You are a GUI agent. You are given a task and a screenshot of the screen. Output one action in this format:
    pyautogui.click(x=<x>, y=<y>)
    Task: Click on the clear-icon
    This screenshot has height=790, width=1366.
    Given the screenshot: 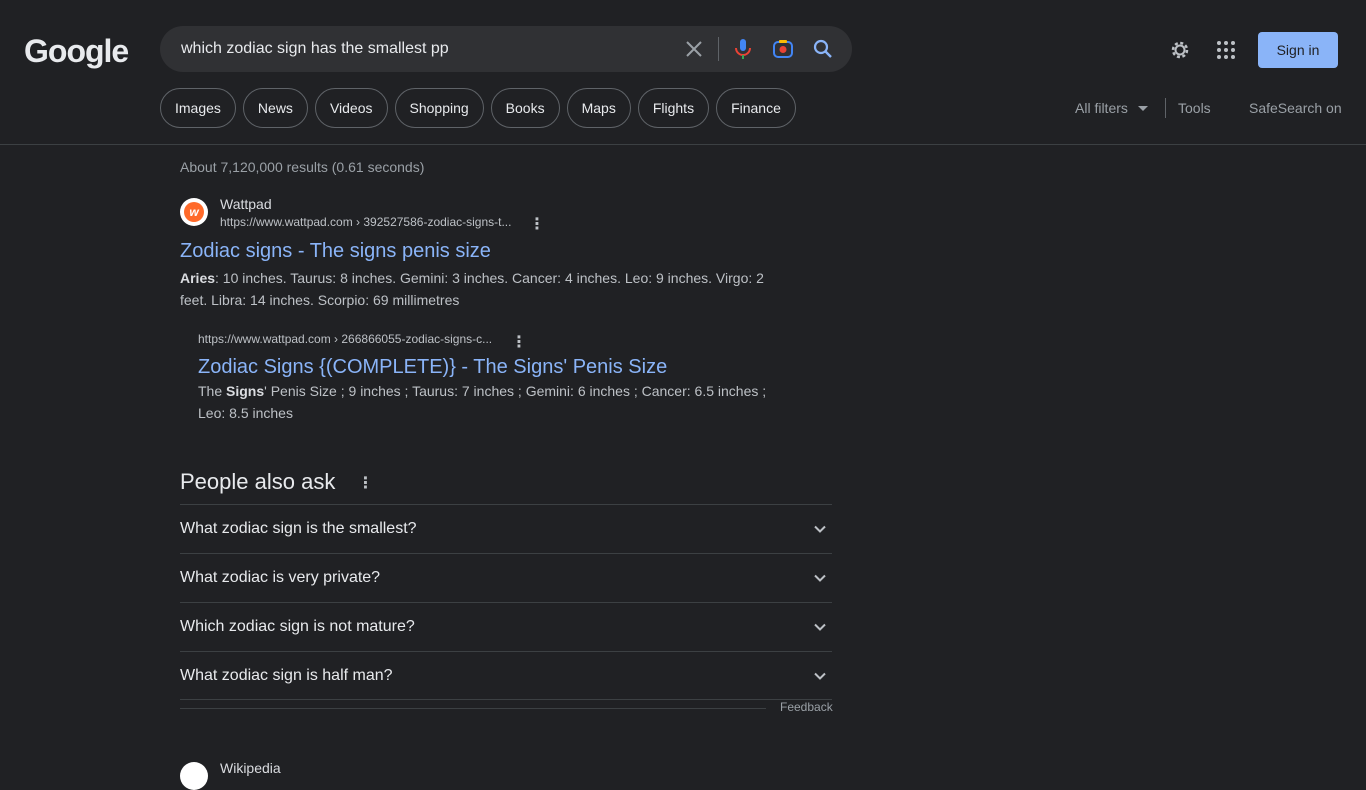 What is the action you would take?
    pyautogui.click(x=694, y=49)
    